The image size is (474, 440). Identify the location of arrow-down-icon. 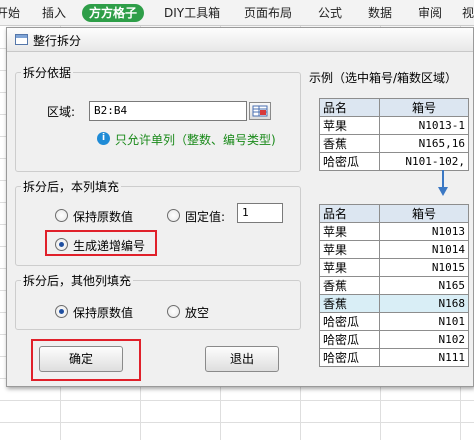
(443, 183).